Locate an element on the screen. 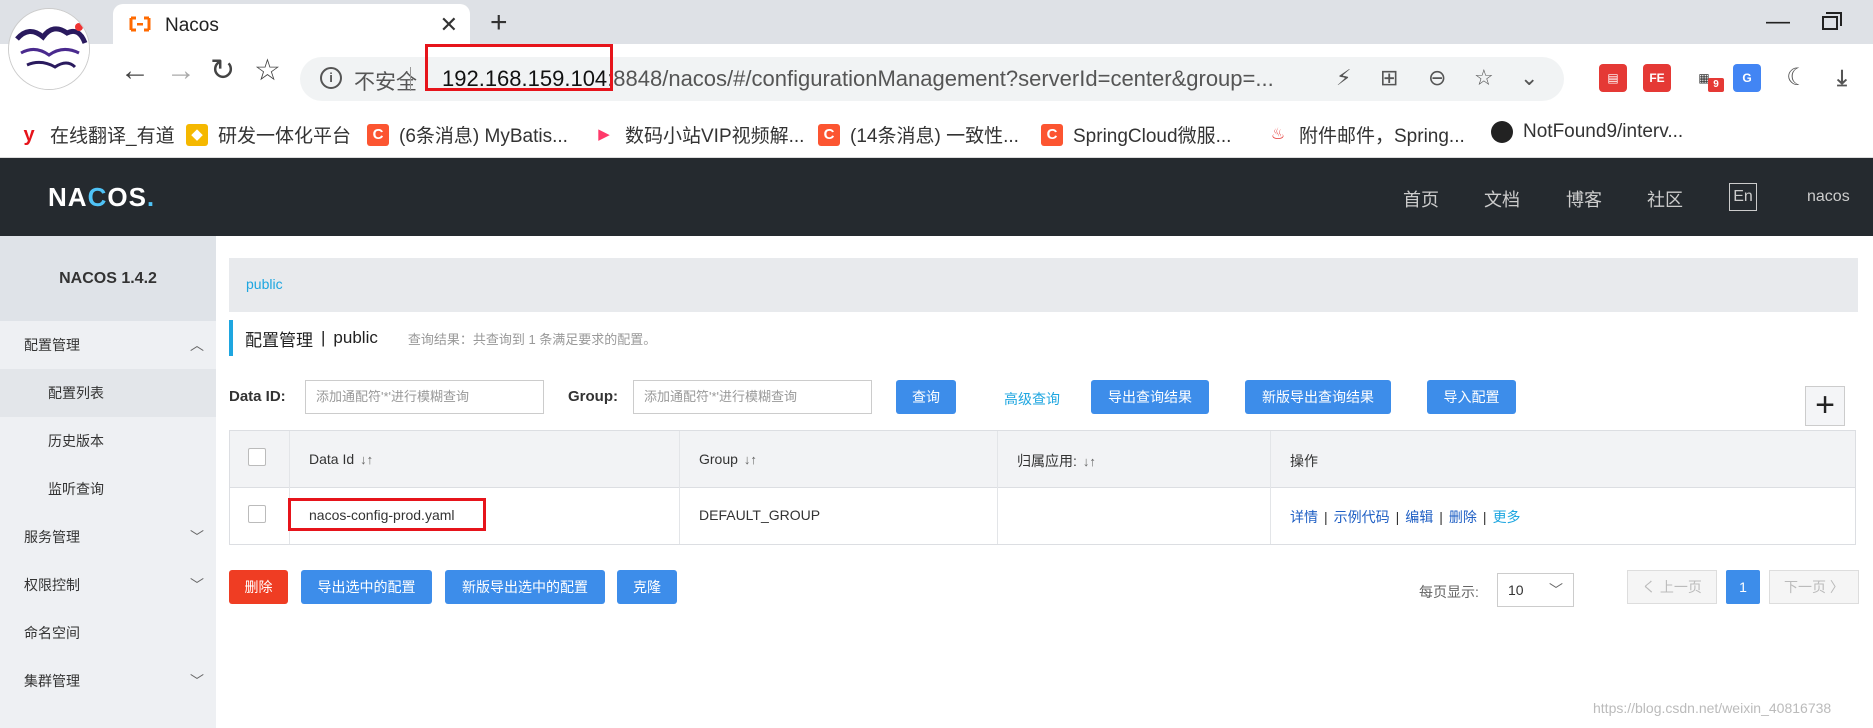  nav-home: 首页 is located at coordinates (1421, 199).